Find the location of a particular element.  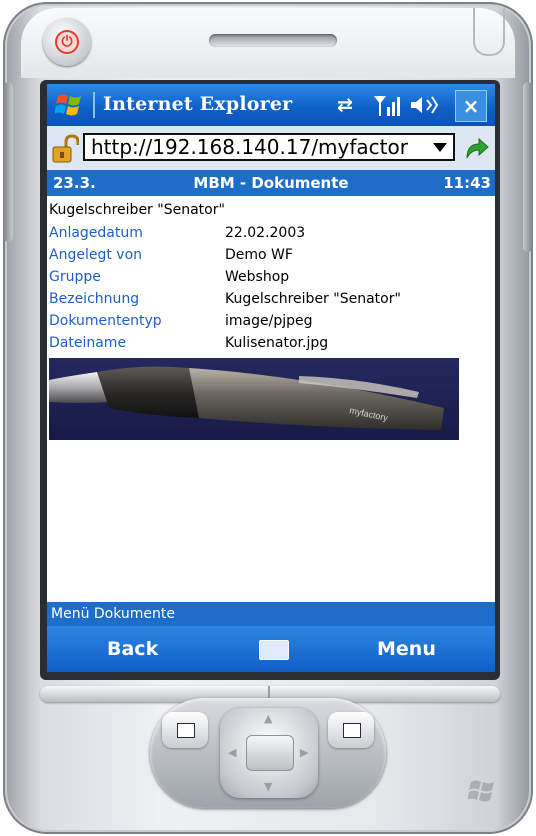

windows-logo-icon is located at coordinates (481, 791).